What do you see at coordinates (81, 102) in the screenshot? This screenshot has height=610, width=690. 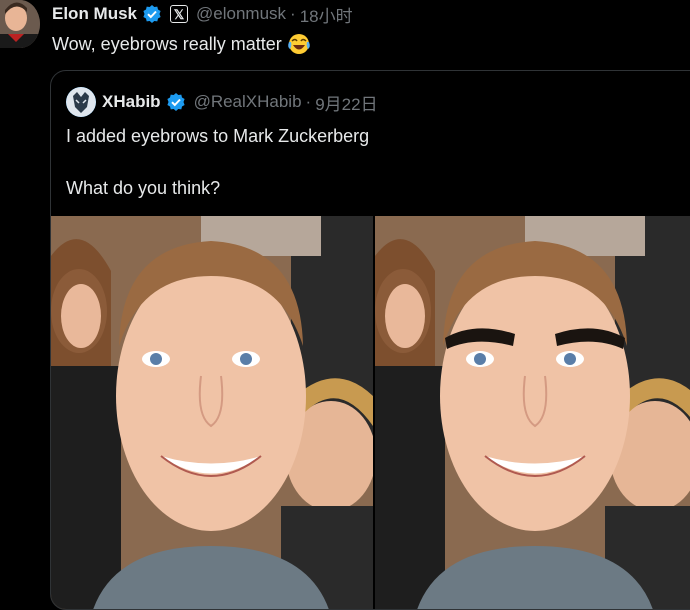 I see `quoted-author-avatar` at bounding box center [81, 102].